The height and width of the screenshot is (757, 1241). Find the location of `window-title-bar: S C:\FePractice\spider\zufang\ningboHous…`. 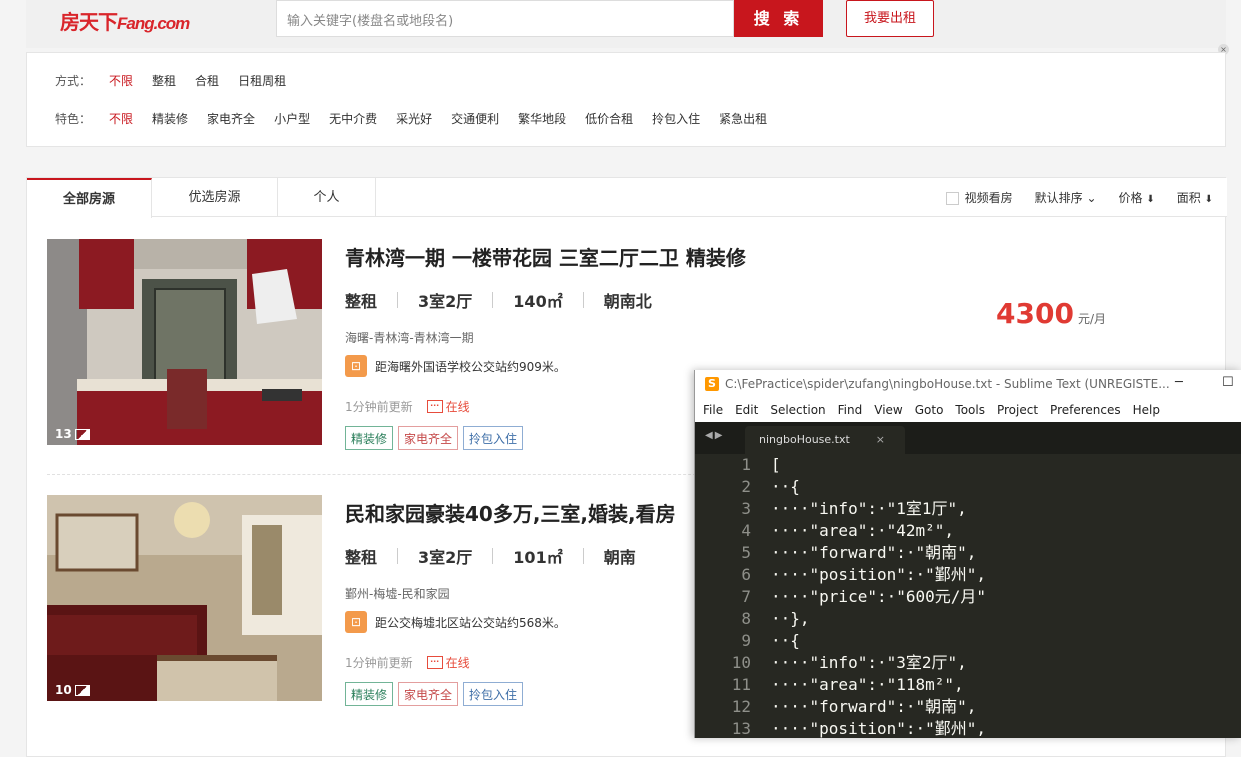

window-title-bar: S C:\FePractice\spider\zufang\ningboHous… is located at coordinates (968, 384).